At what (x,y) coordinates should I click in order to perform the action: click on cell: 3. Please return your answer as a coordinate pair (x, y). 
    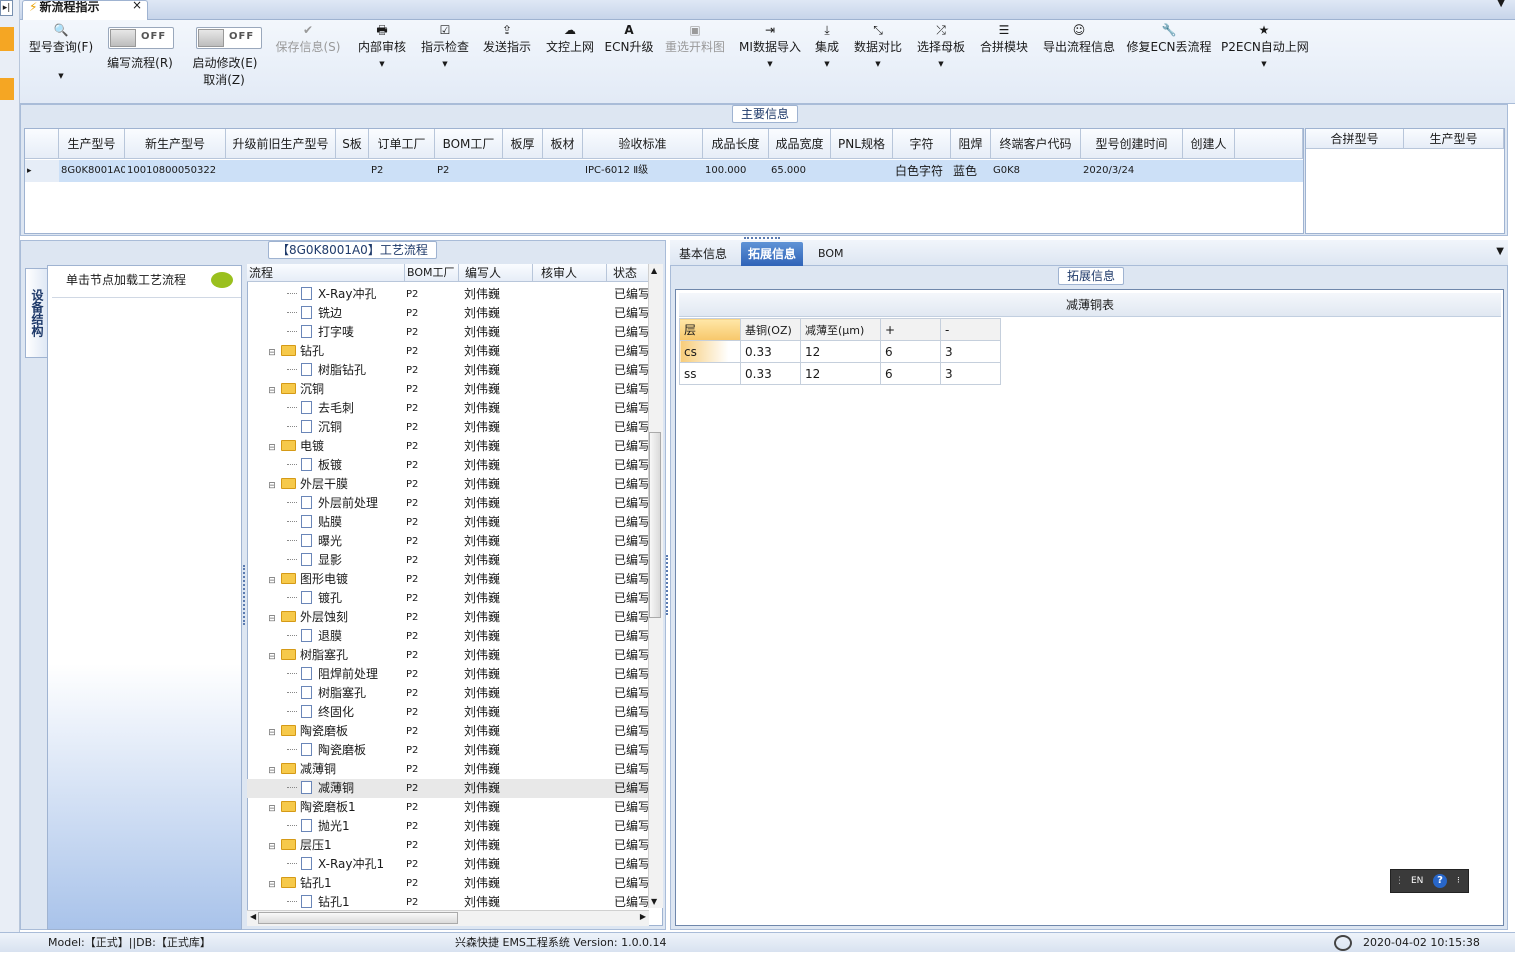
    Looking at the image, I should click on (970, 351).